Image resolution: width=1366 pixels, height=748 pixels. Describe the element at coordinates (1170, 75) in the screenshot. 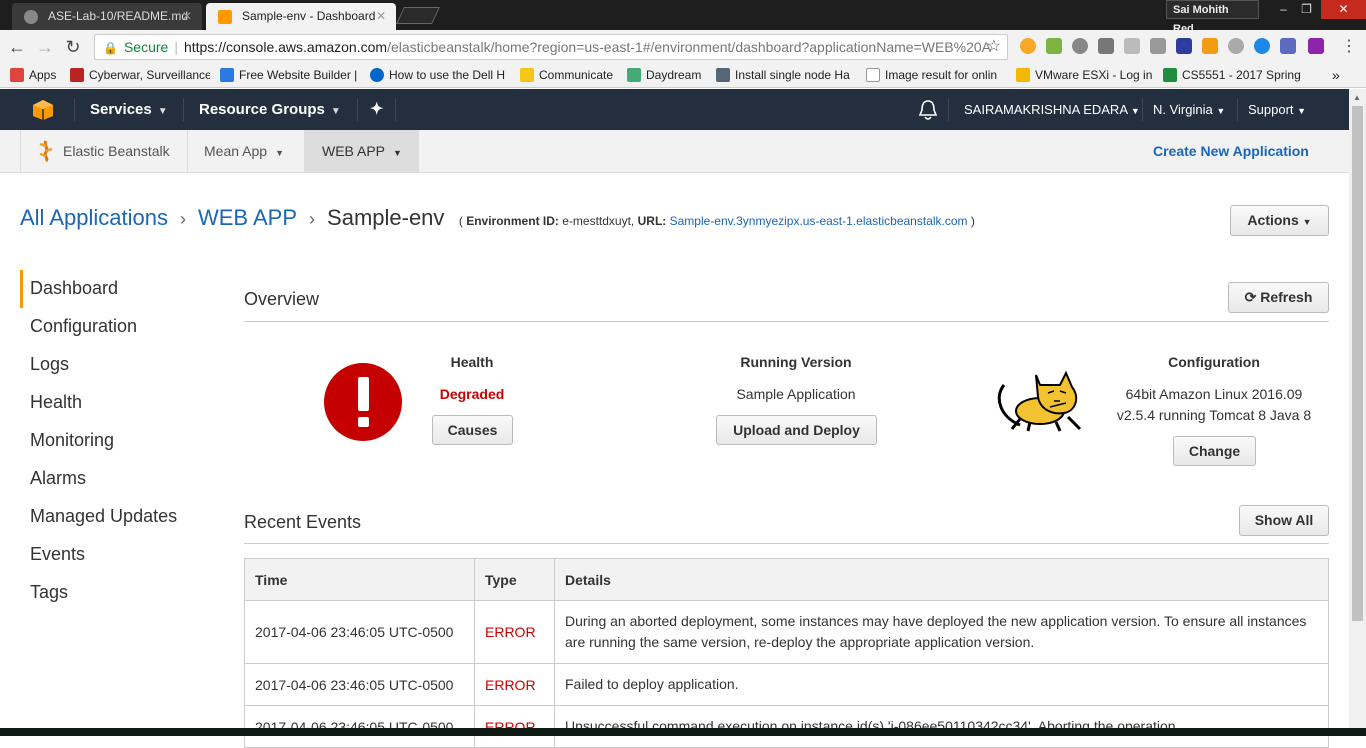

I see `sheets-icon` at that location.